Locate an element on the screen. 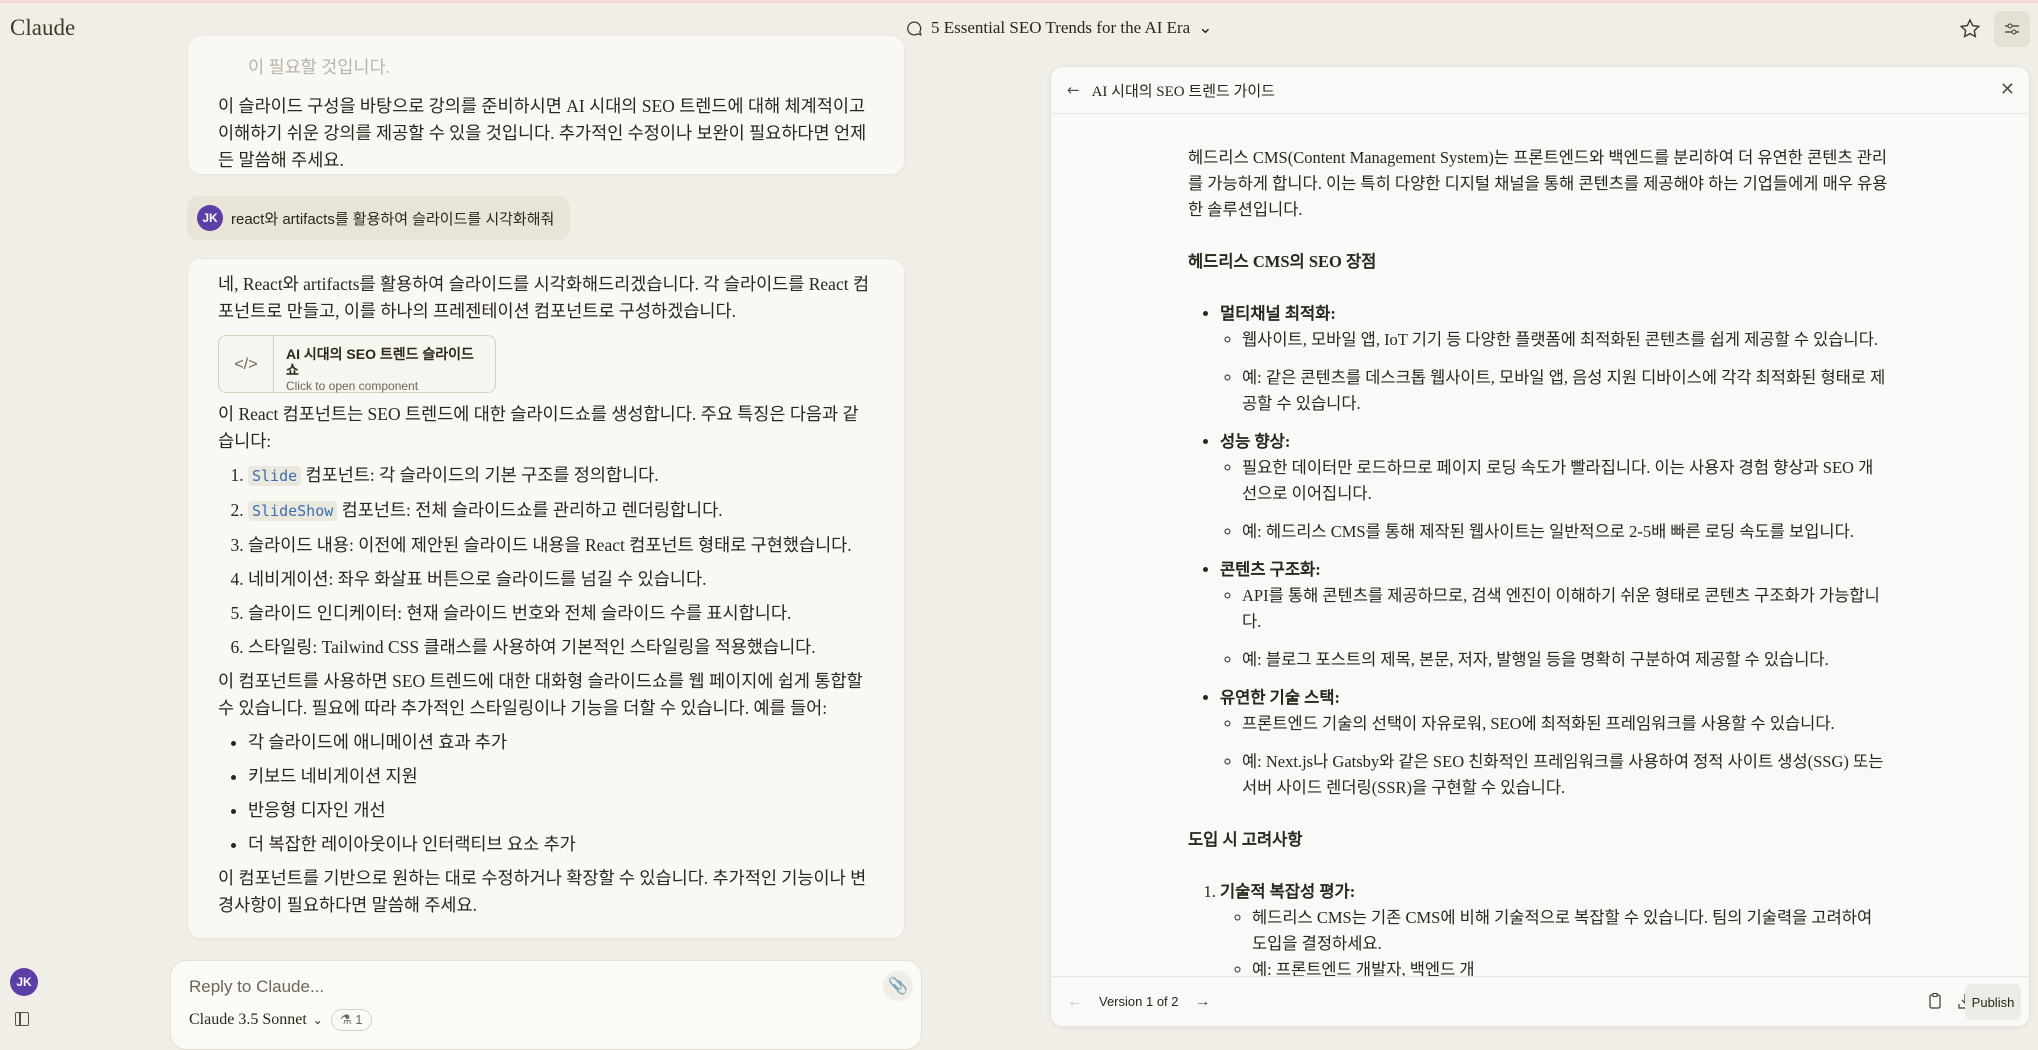  user-message: JK react와 artifacts를 활용하여 슬라이드를 시각화해줘 is located at coordinates (378, 218).